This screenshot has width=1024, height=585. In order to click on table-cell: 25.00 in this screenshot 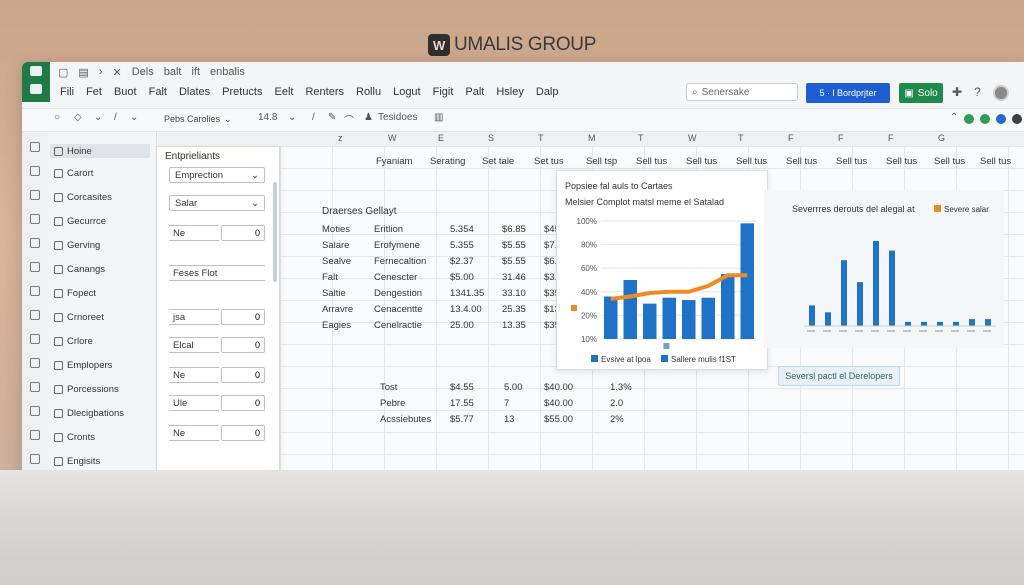, I will do `click(462, 325)`.